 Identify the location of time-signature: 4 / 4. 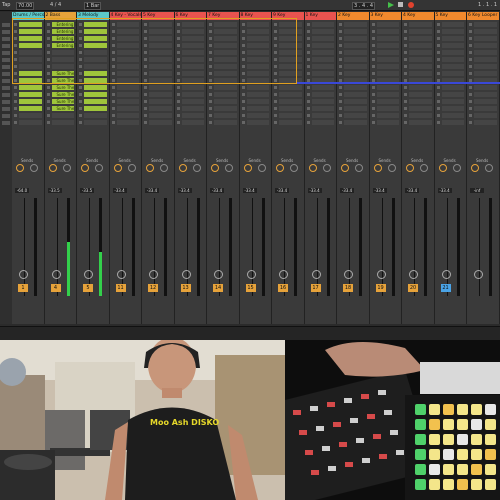
(55, 5).